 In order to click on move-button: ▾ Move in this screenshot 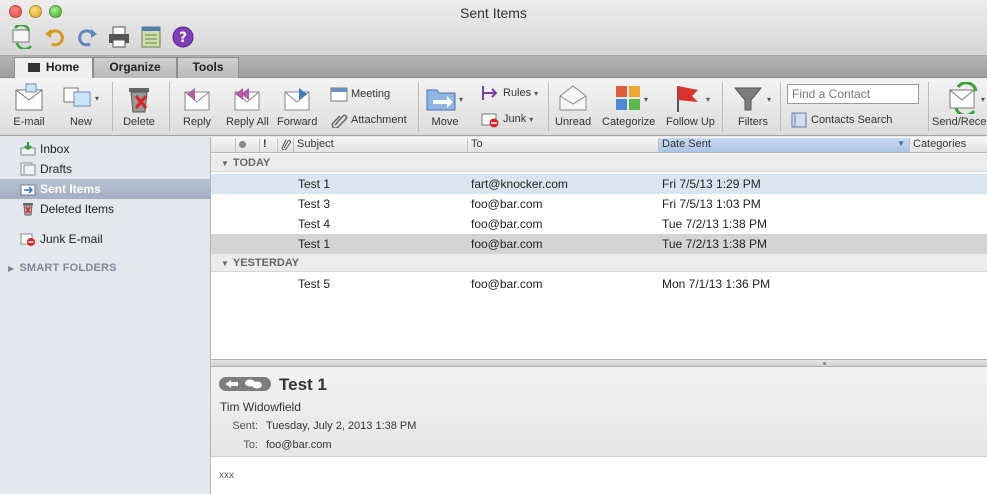, I will do `click(445, 105)`.